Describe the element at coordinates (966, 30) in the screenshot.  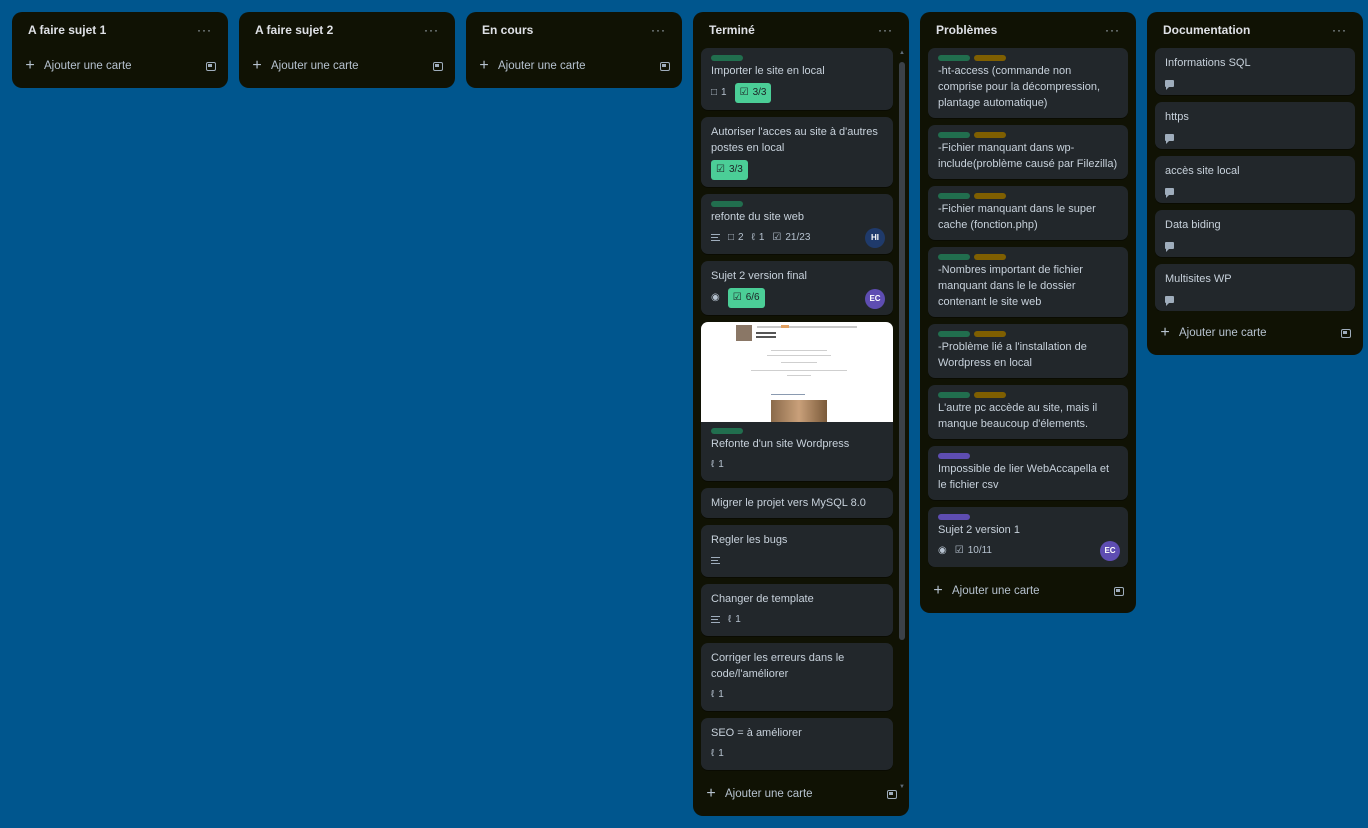
I see `list-title: Problèmes` at that location.